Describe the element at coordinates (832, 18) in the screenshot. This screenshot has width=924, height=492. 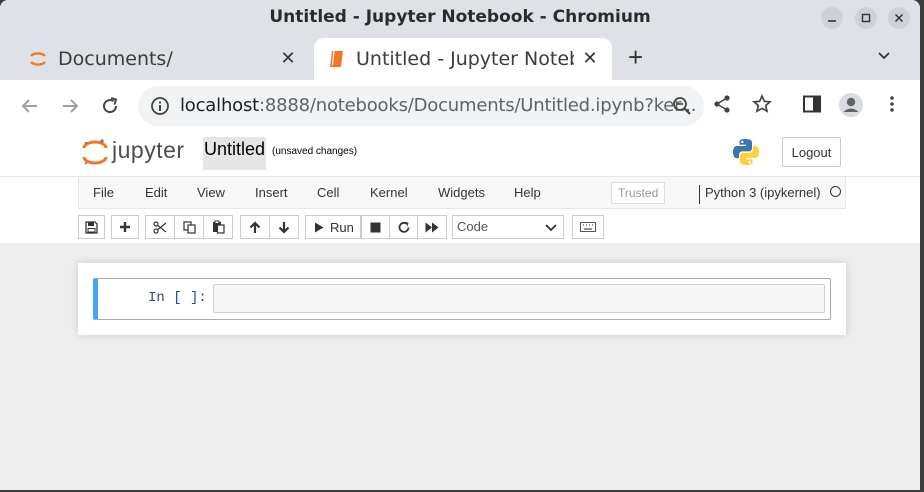
I see `minimize-button` at that location.